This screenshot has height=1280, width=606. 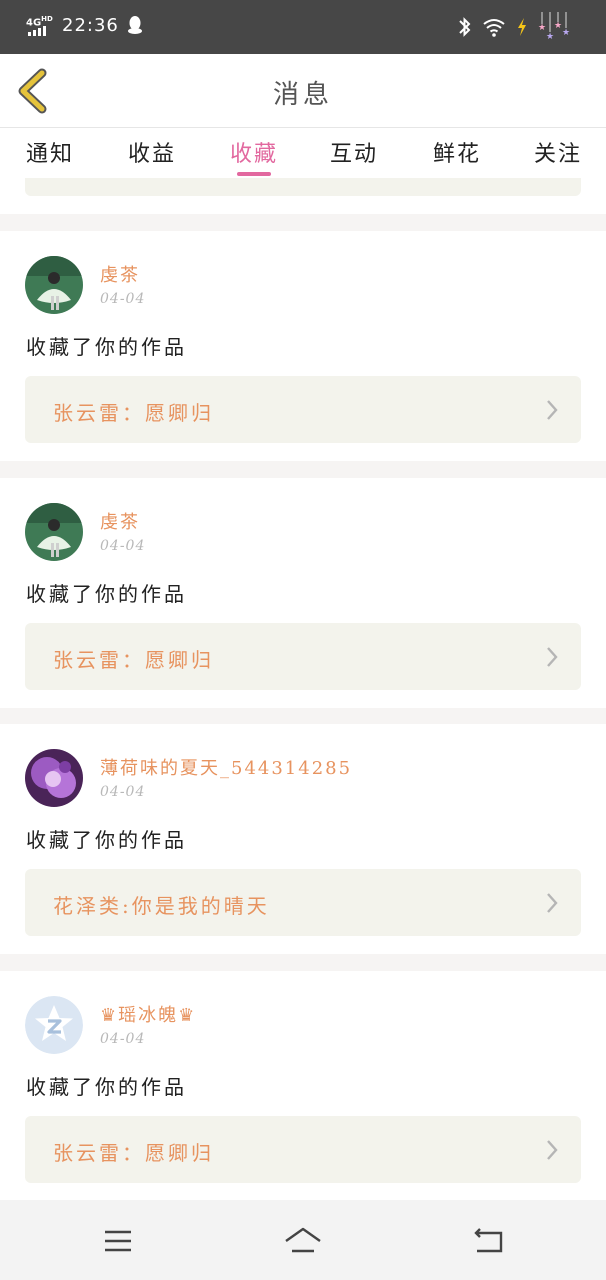 I want to click on tab-bar: 通知 收益 收藏 互动 鲜花 关注, so click(x=303, y=153).